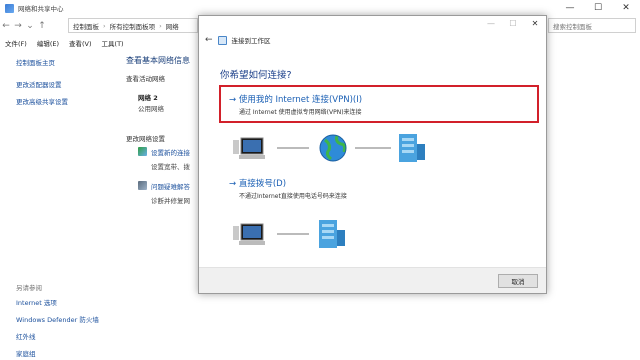 This screenshot has width=640, height=360. I want to click on task-desc: 设置宽带、拨, so click(170, 167).